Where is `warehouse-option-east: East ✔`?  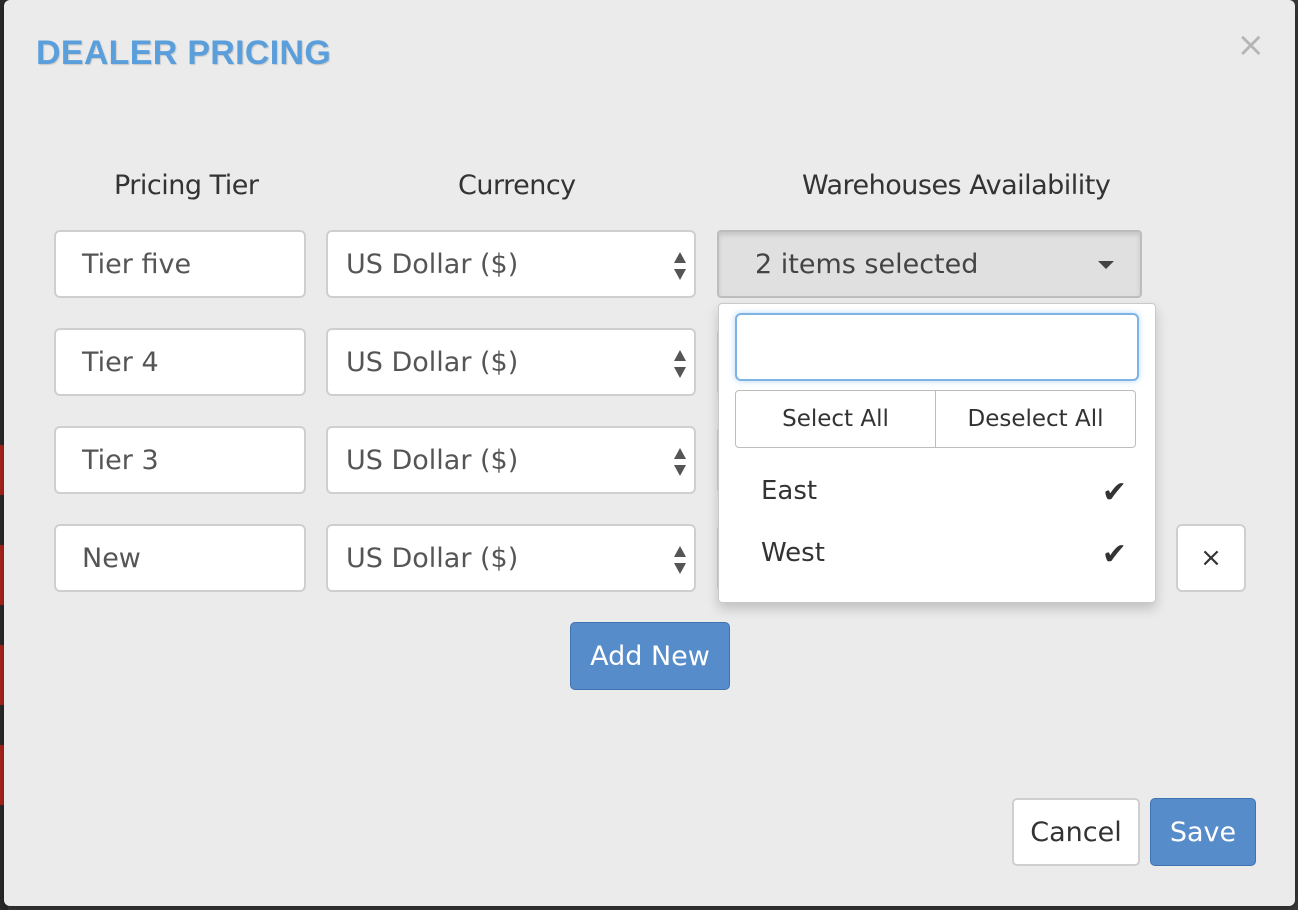
warehouse-option-east: East ✔ is located at coordinates (937, 491).